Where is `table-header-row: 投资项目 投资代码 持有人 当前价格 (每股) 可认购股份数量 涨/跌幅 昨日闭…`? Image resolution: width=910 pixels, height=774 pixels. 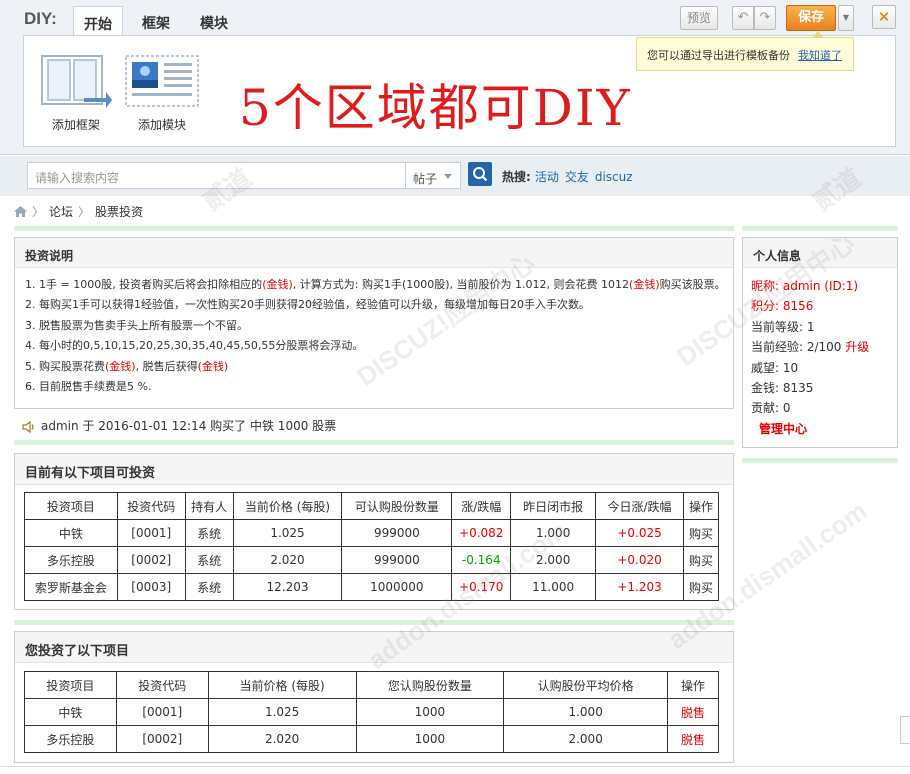
table-header-row: 投资项目 投资代码 持有人 当前价格 (每股) 可认购股份数量 涨/跌幅 昨日闭… is located at coordinates (372, 506).